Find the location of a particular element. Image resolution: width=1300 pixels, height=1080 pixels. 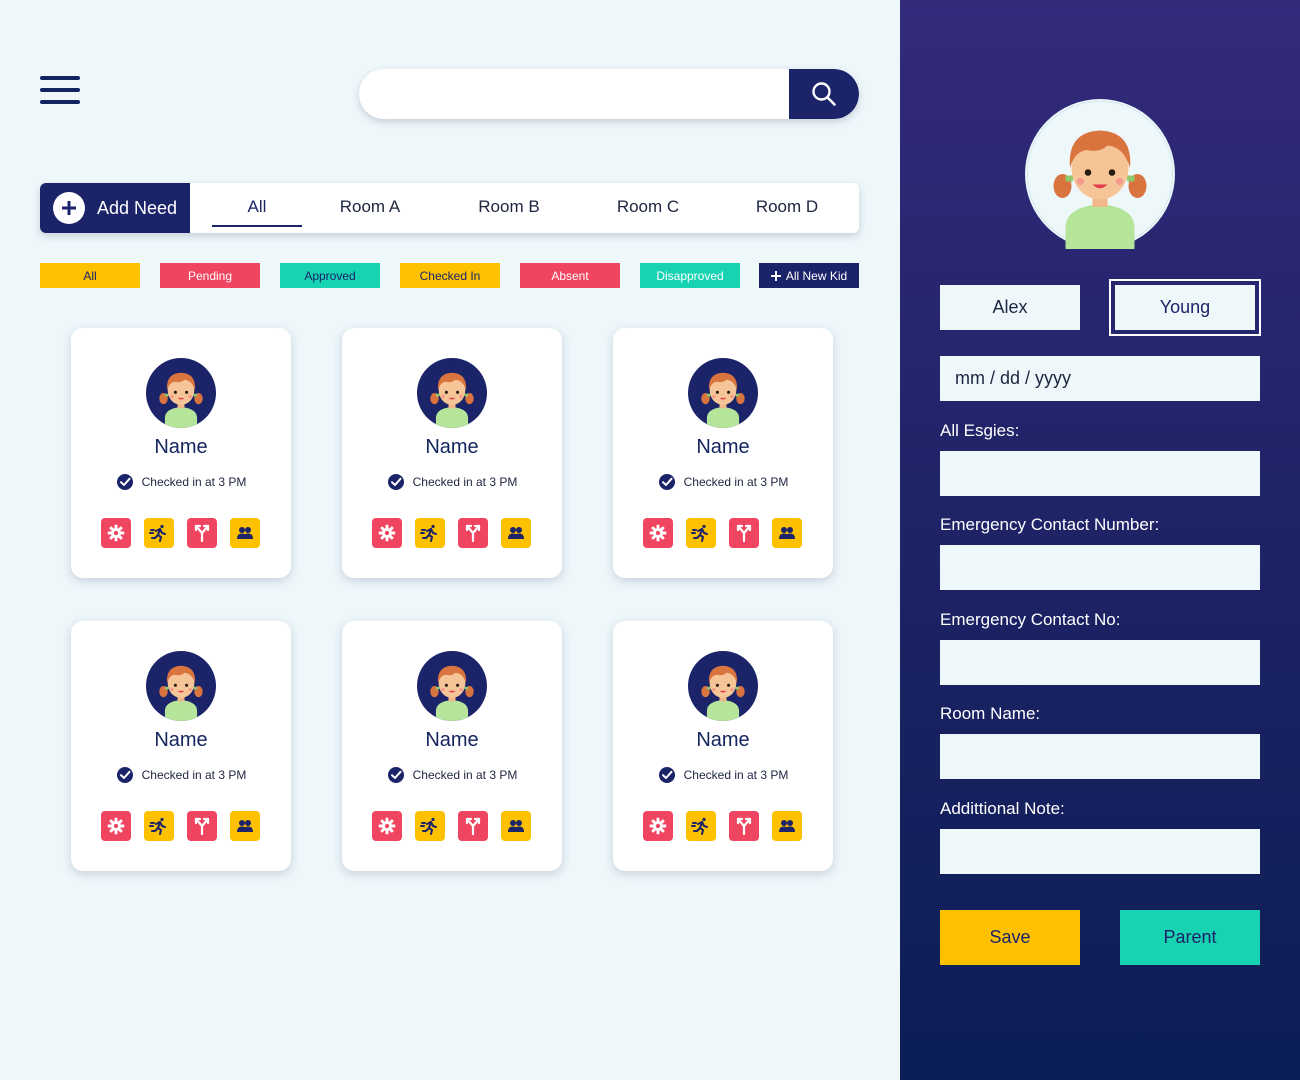

search-icon is located at coordinates (824, 94).